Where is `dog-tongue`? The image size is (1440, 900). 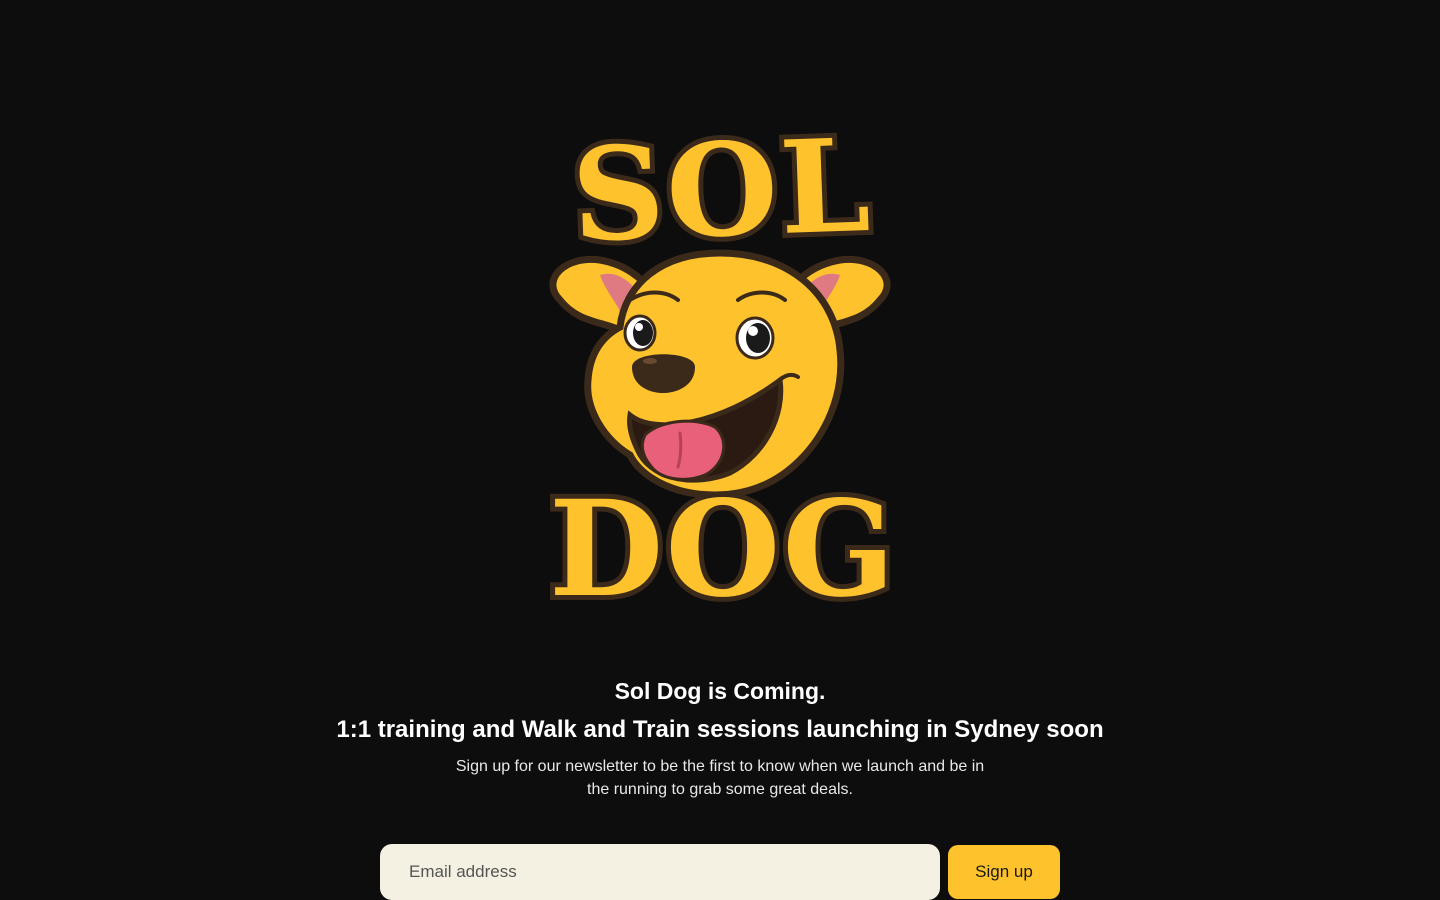 dog-tongue is located at coordinates (683, 450).